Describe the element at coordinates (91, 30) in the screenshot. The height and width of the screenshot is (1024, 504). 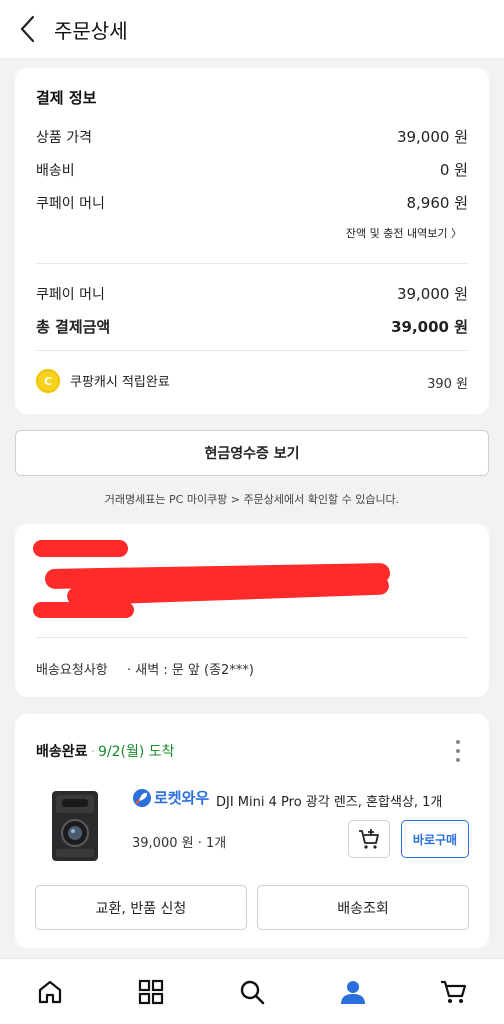
I see `page-title: 주문상세` at that location.